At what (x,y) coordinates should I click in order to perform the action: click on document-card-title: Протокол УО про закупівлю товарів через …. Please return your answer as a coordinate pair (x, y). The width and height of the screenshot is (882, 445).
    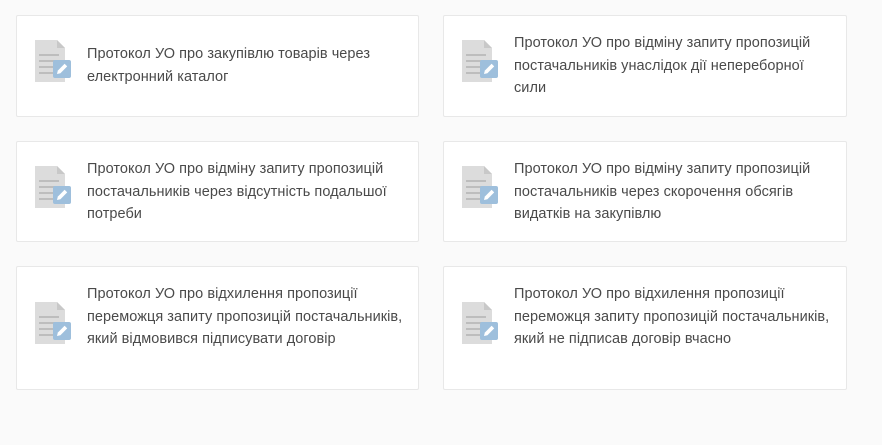
    Looking at the image, I should click on (229, 65).